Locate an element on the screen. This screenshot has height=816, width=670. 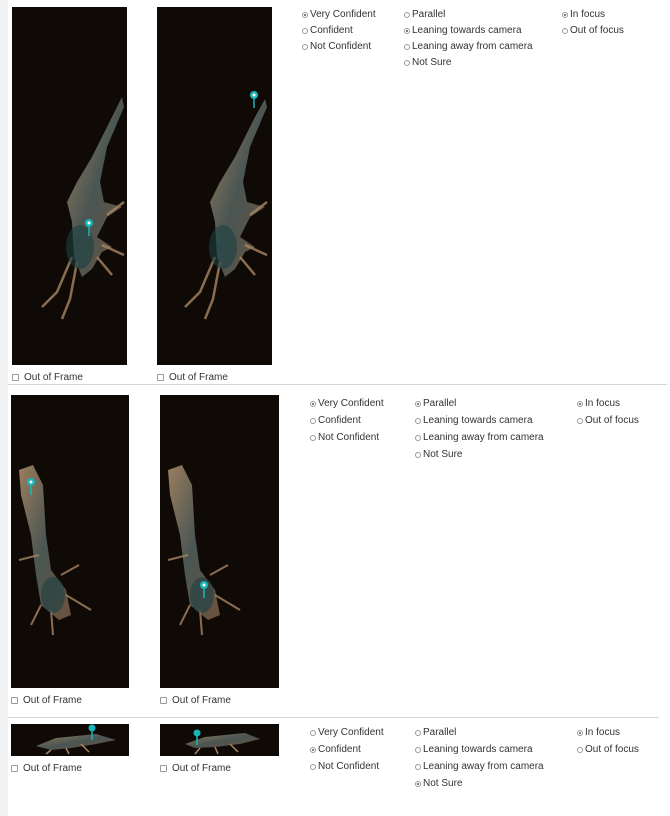
row2-out-of-frame-right: Out of Frame is located at coordinates (195, 700).